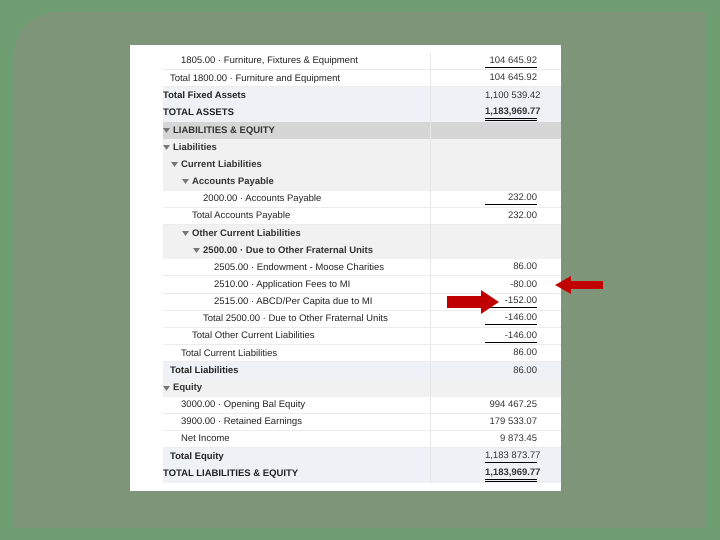 The height and width of the screenshot is (540, 720). What do you see at coordinates (523, 284) in the screenshot?
I see `amount-cell-text: -80.00` at bounding box center [523, 284].